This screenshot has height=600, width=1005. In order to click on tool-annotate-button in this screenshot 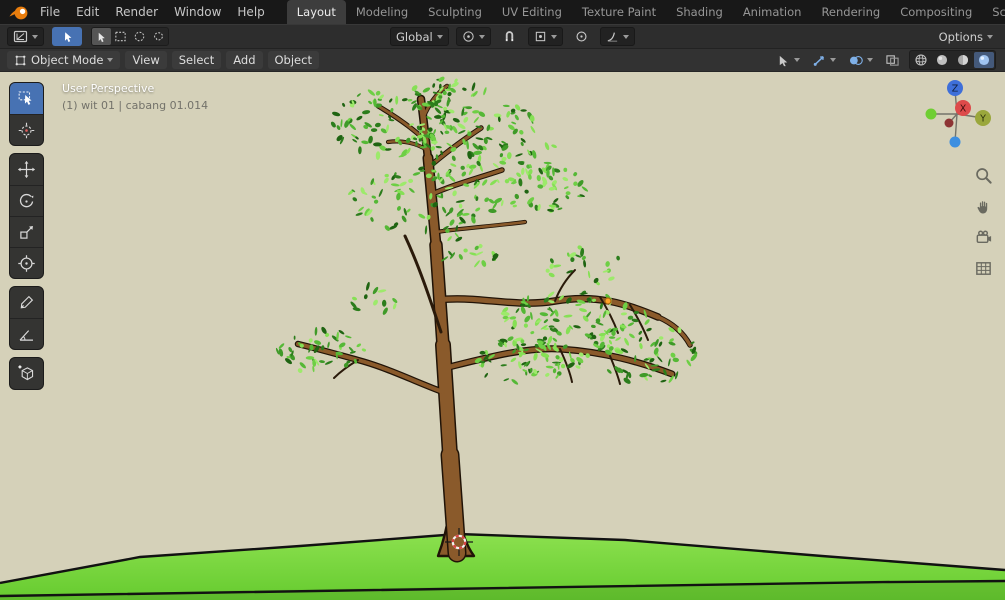, I will do `click(26, 302)`.